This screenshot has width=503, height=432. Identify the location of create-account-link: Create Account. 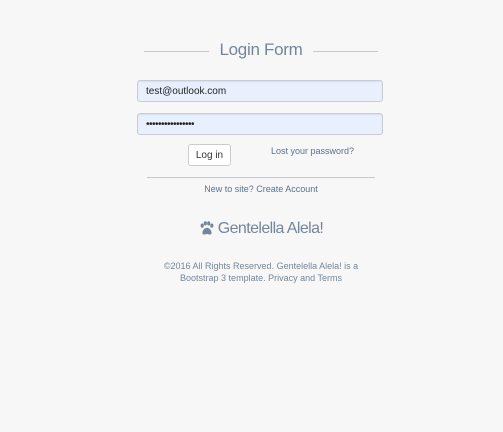
(287, 189).